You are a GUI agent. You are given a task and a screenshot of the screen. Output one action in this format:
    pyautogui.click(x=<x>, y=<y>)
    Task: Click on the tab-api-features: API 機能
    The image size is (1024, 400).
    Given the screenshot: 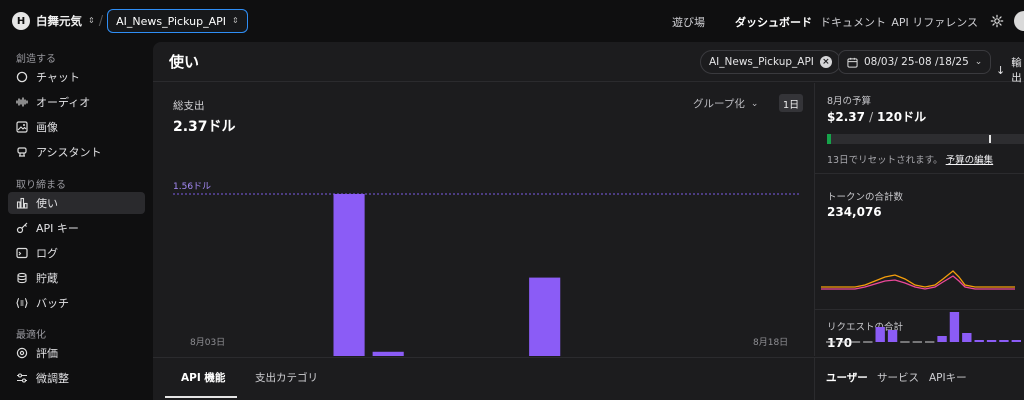 What is the action you would take?
    pyautogui.click(x=203, y=377)
    